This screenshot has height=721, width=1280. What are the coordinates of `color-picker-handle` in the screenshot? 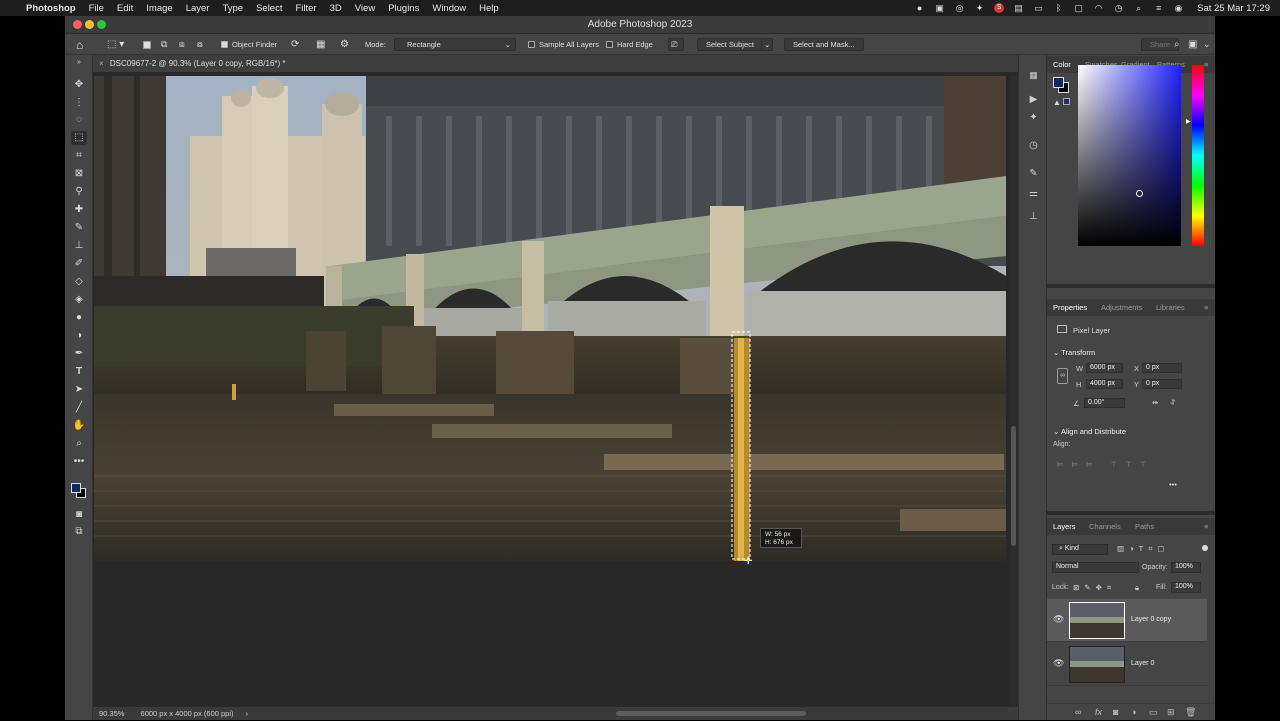 It's located at (1139, 193).